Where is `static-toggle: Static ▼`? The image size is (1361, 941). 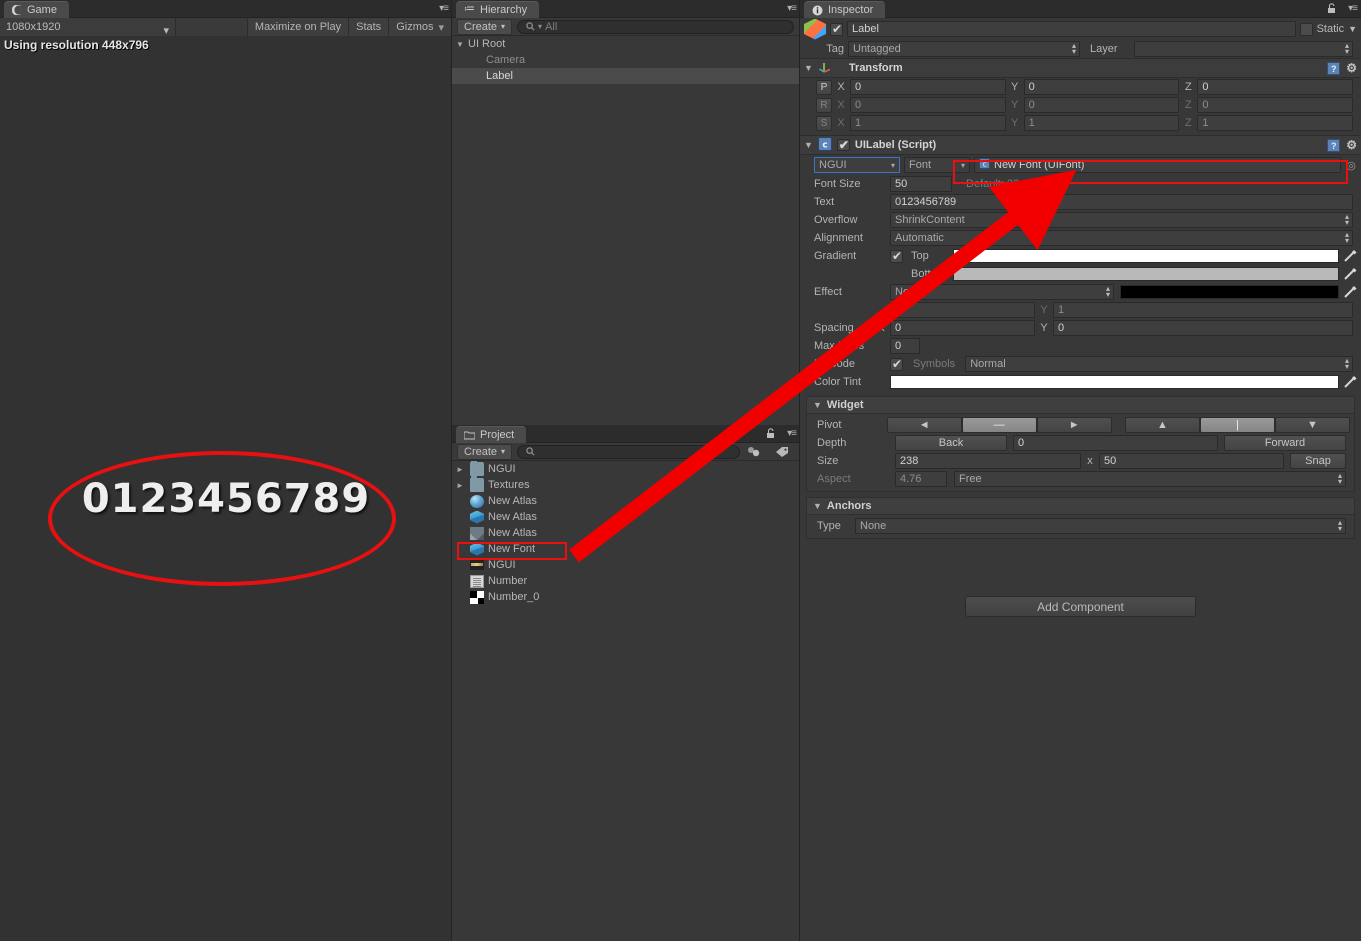
static-toggle: Static ▼ is located at coordinates (1328, 29).